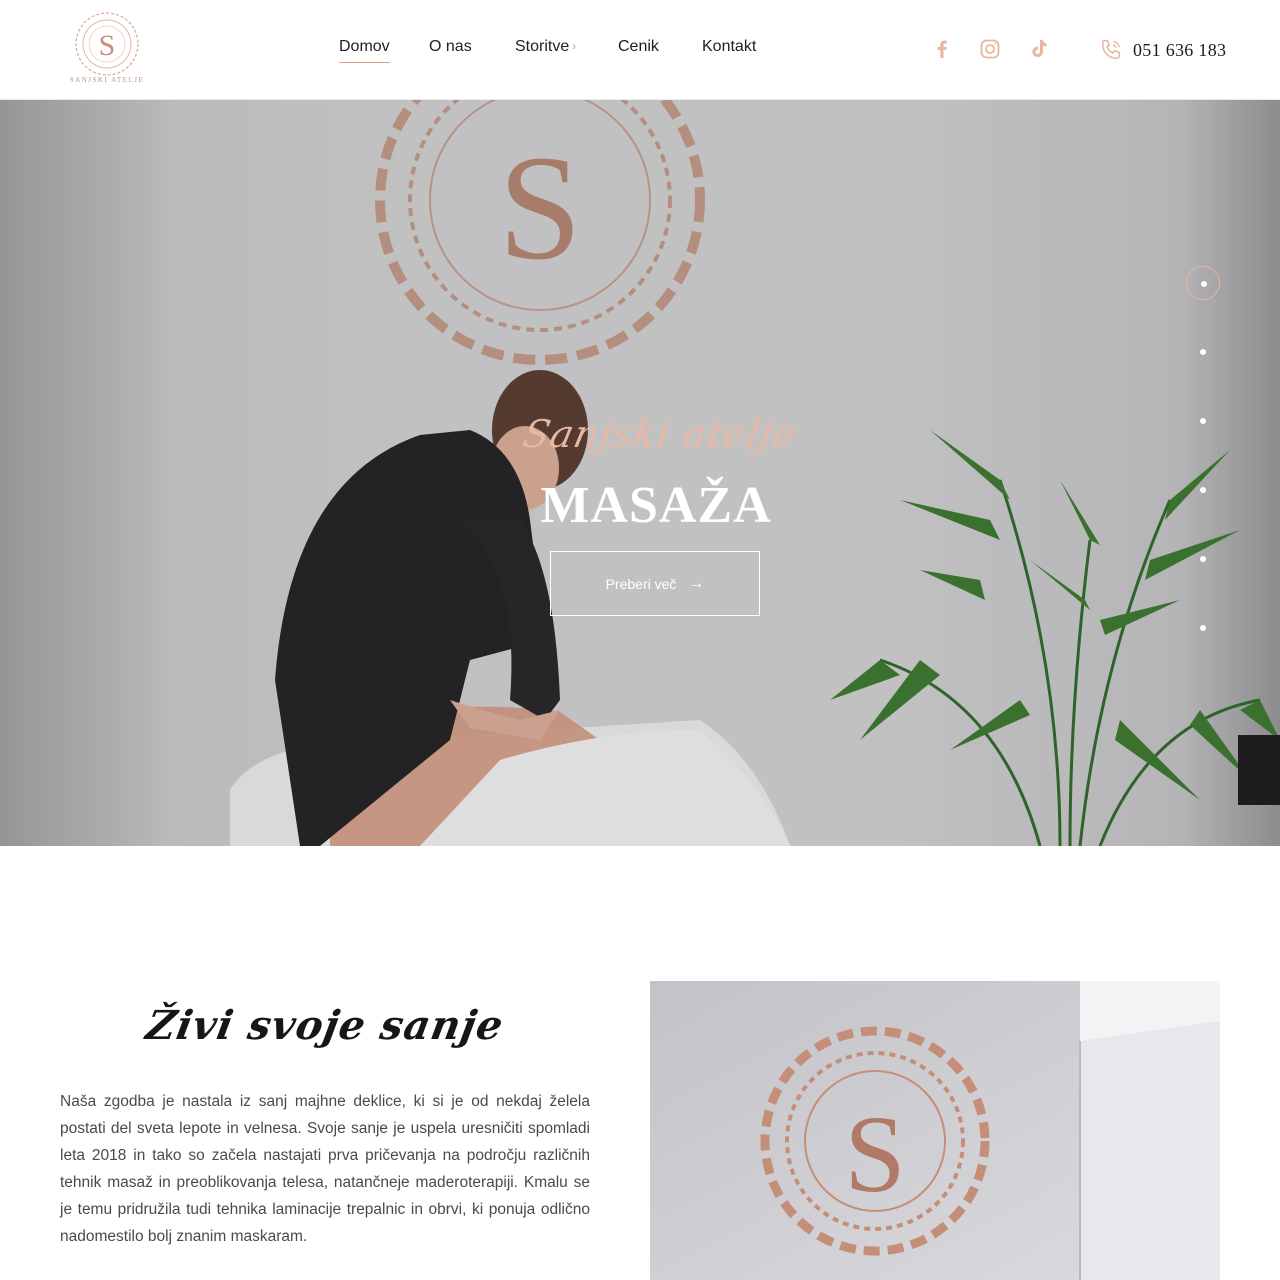  Describe the element at coordinates (1180, 49) in the screenshot. I see `phone-number: 051 636 183` at that location.